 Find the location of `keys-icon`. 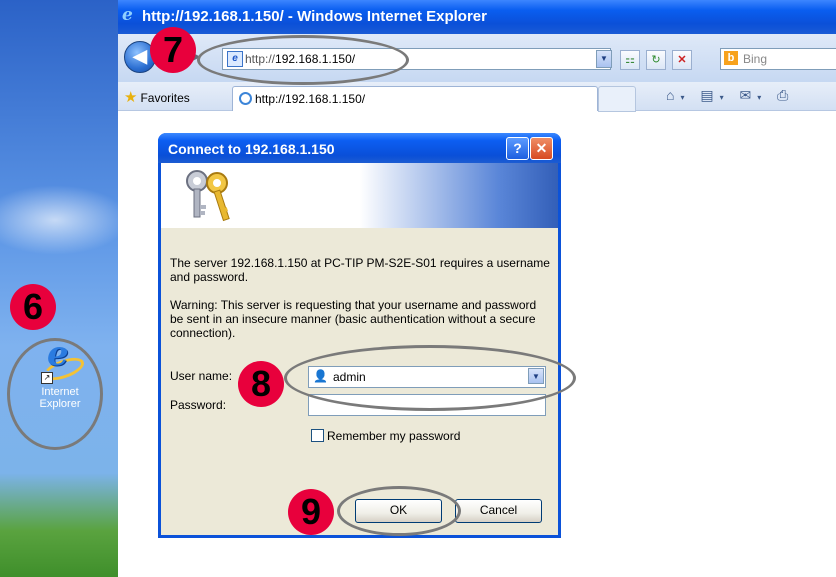

keys-icon is located at coordinates (208, 196).